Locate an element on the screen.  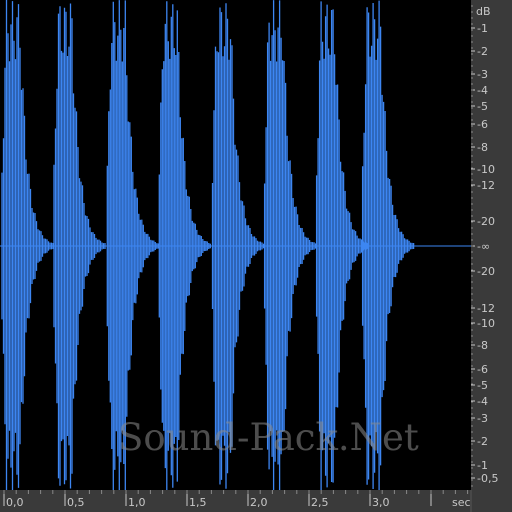
time-tick-label: 1,0 is located at coordinates (137, 502).